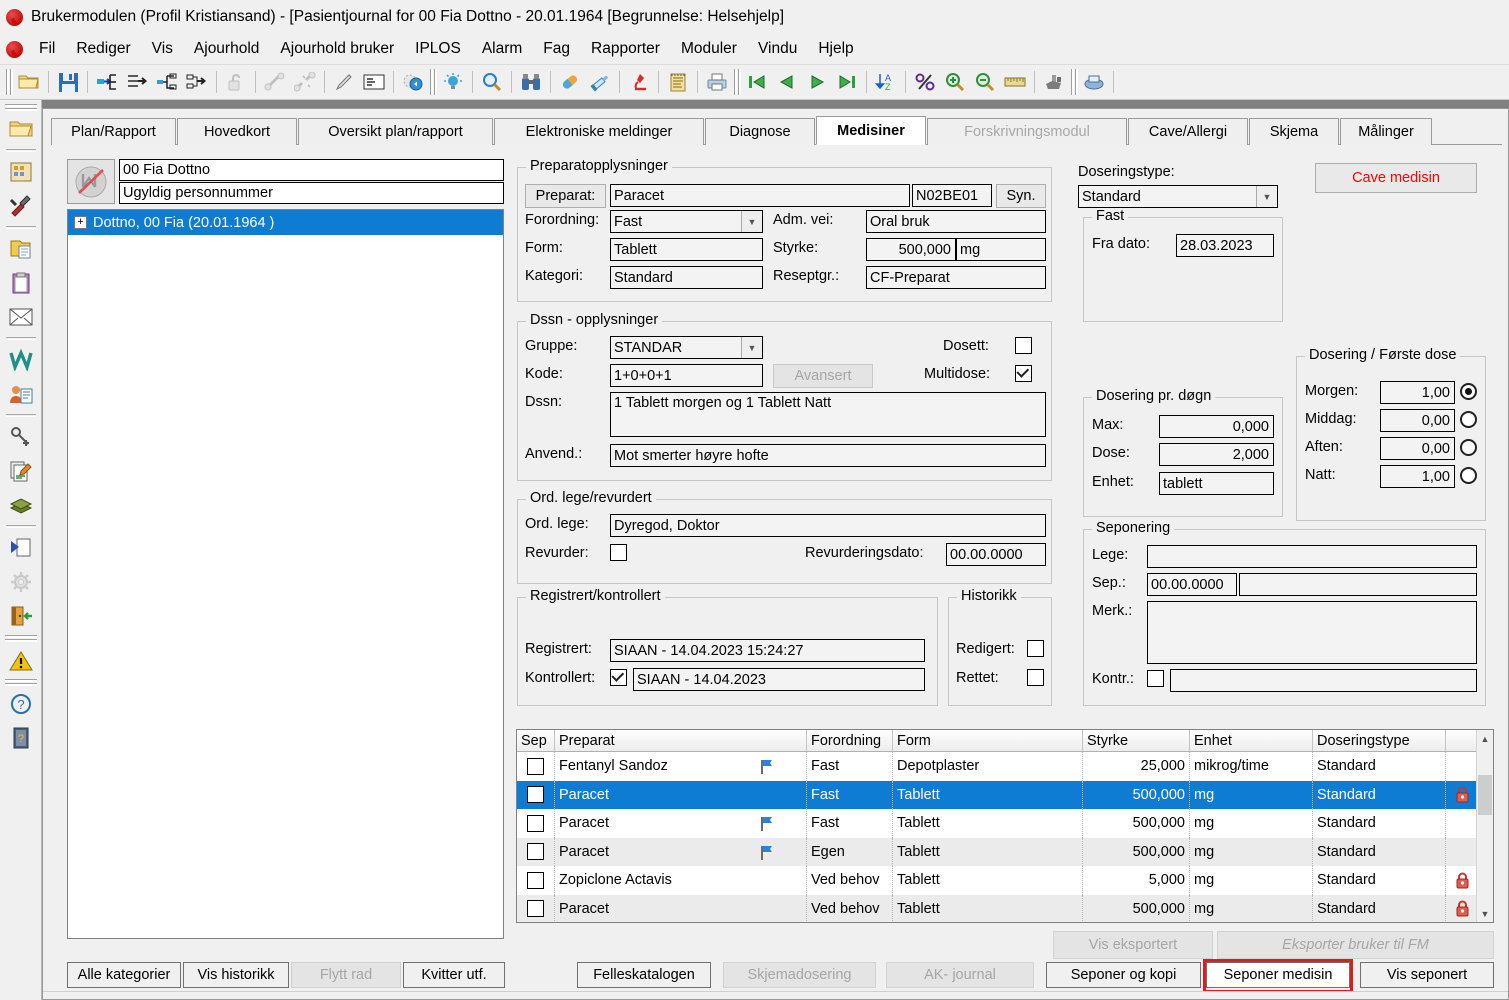 Image resolution: width=1509 pixels, height=1000 pixels. Describe the element at coordinates (1035, 677) in the screenshot. I see `rettet-checkbox` at that location.